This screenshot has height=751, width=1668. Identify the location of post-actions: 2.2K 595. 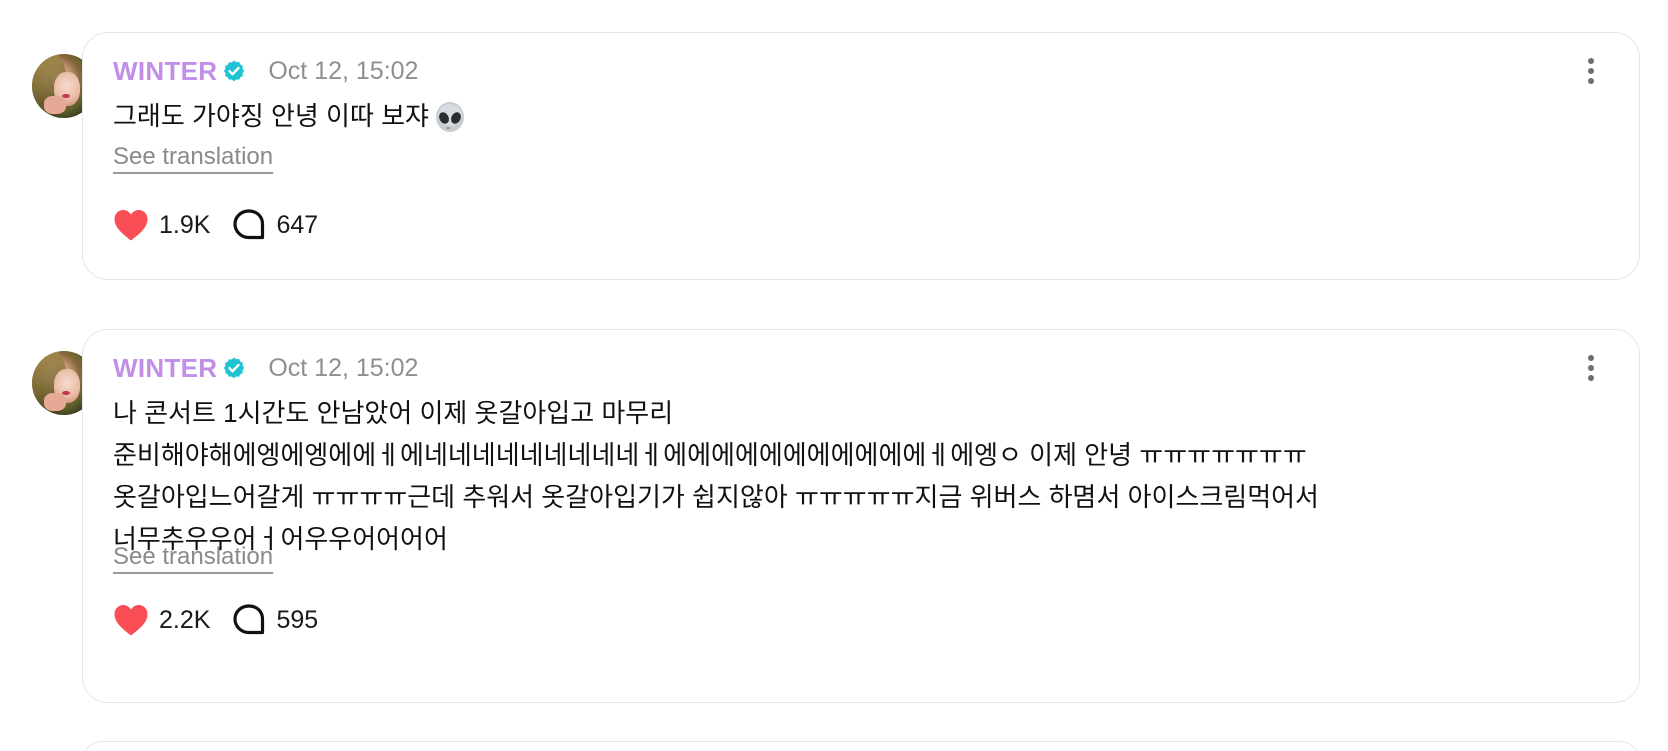
(215, 620).